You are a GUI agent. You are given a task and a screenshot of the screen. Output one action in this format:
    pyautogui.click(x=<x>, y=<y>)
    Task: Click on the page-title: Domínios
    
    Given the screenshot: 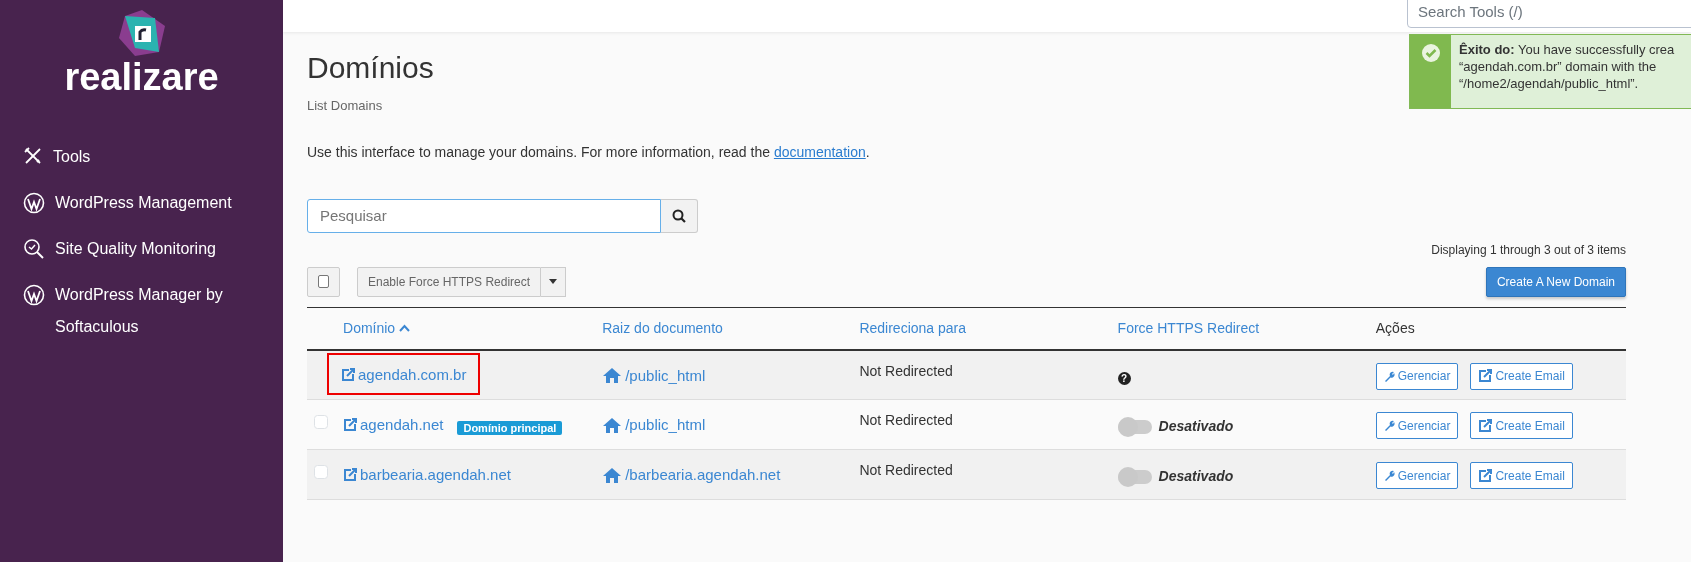 What is the action you would take?
    pyautogui.click(x=370, y=68)
    